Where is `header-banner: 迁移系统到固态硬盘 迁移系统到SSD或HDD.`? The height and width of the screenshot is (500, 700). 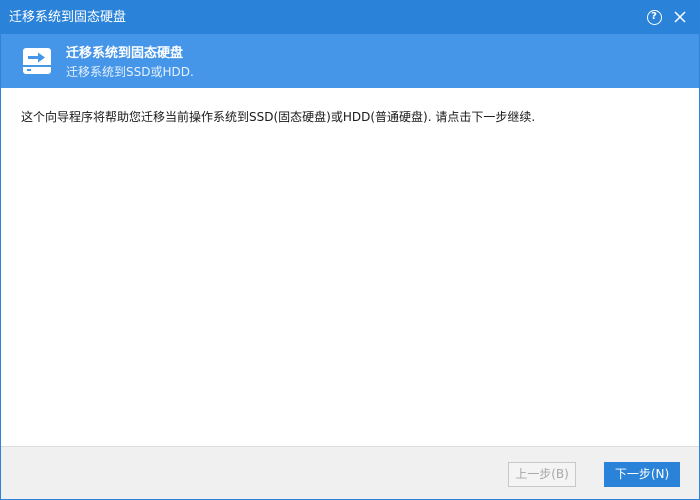
header-banner: 迁移系统到固态硬盘 迁移系统到SSD或HDD. is located at coordinates (350, 61).